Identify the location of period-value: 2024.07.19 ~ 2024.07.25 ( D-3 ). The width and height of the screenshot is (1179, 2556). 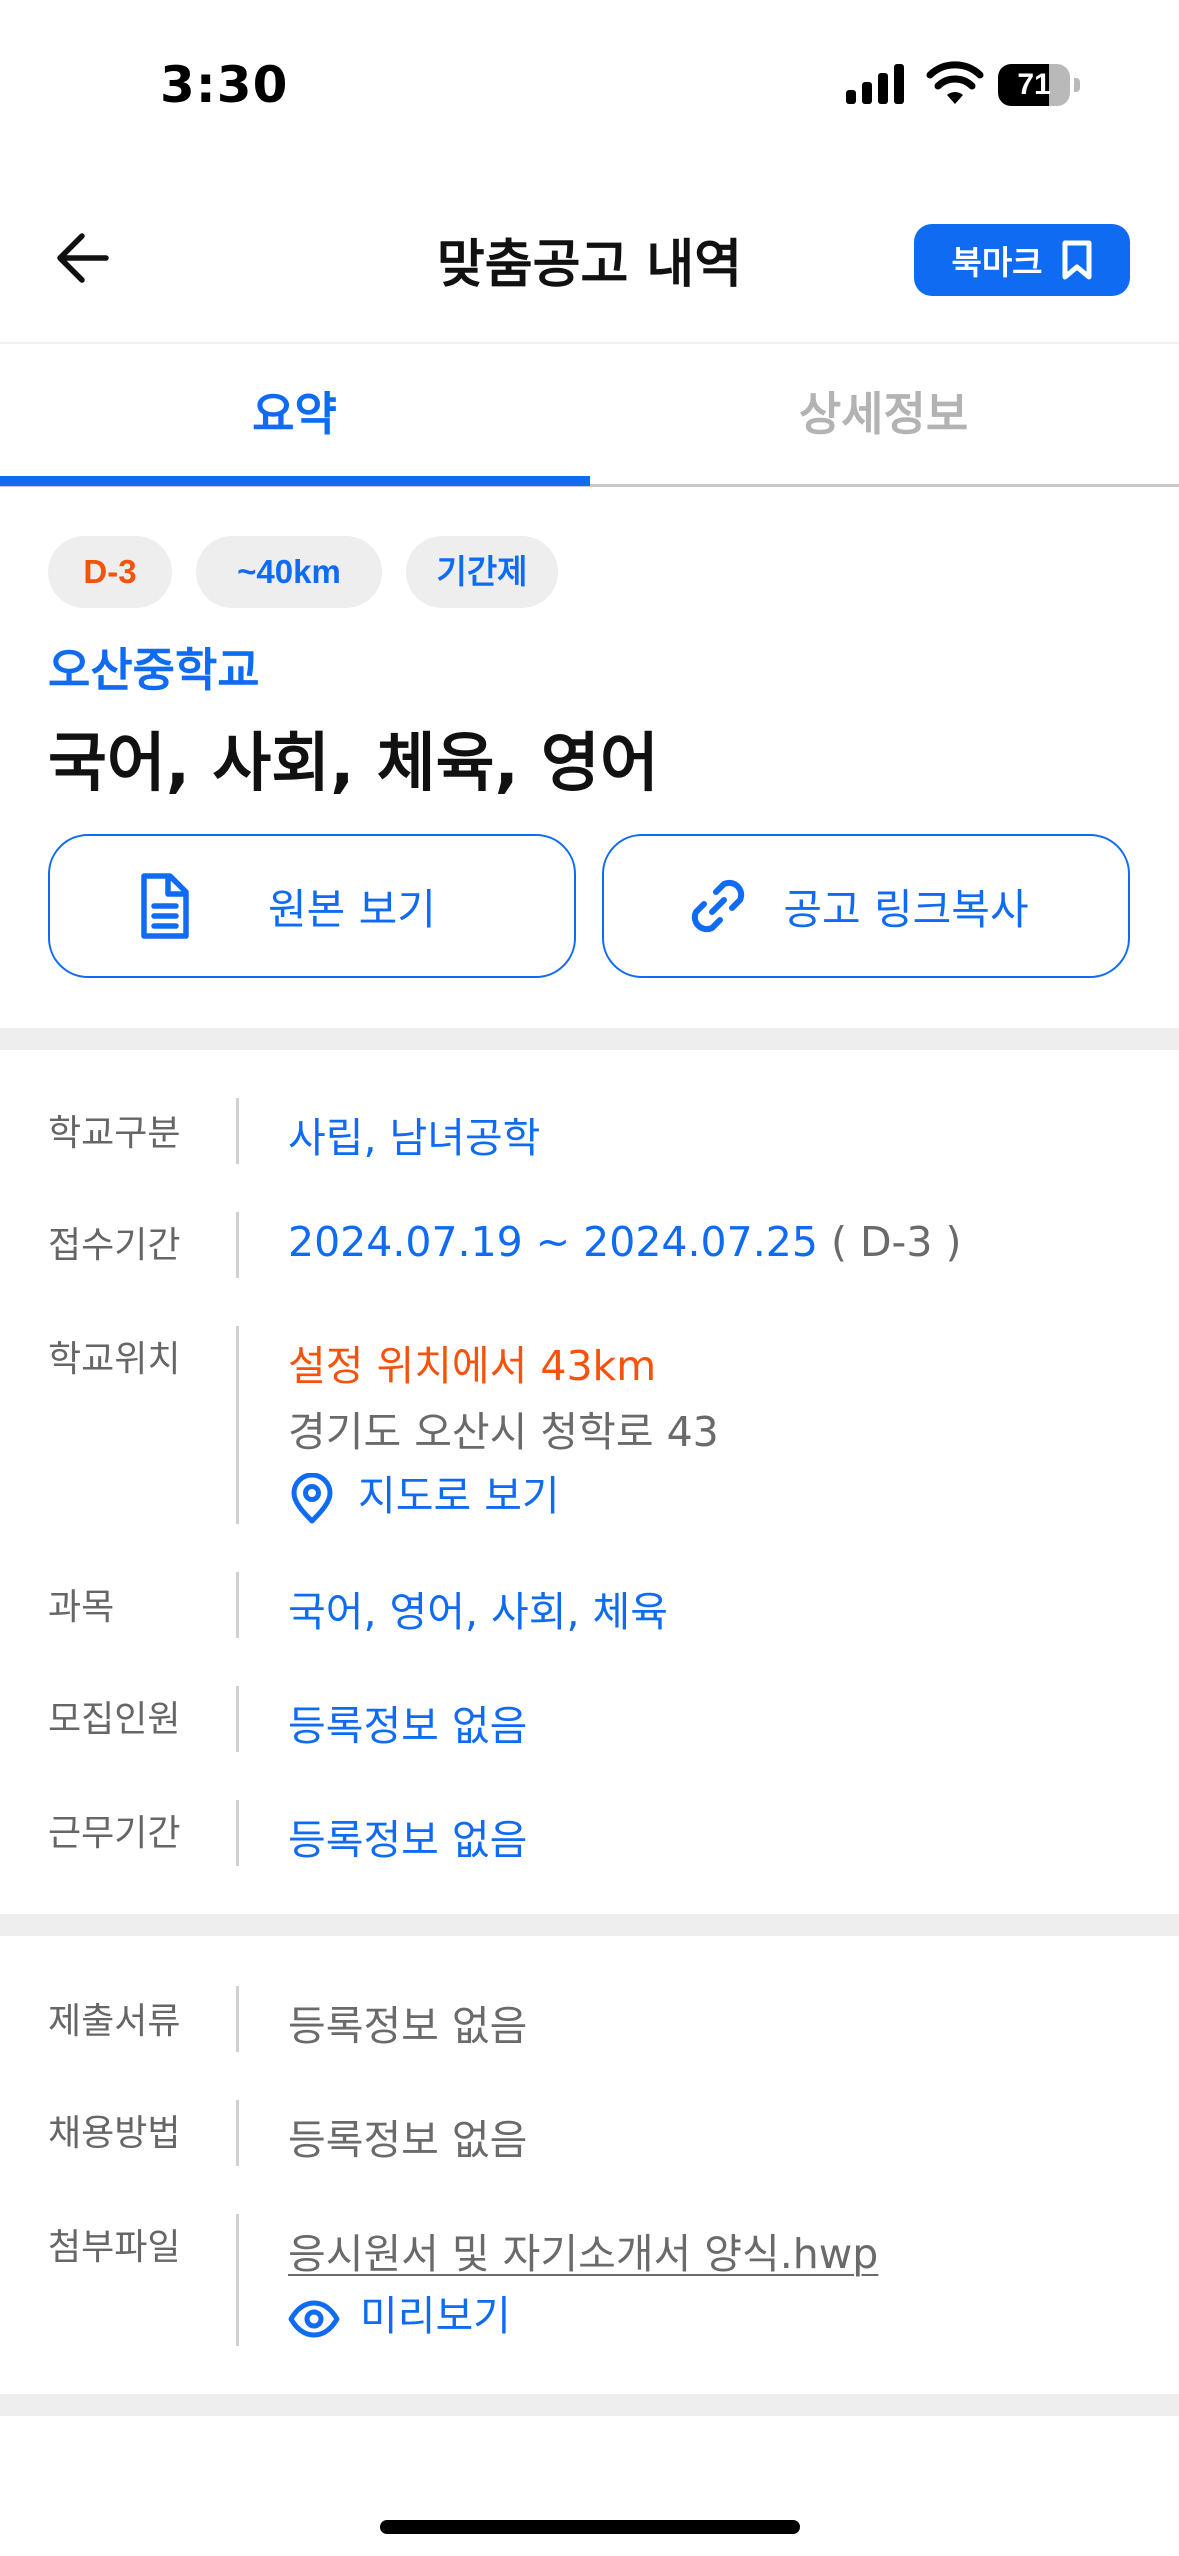
(624, 1242).